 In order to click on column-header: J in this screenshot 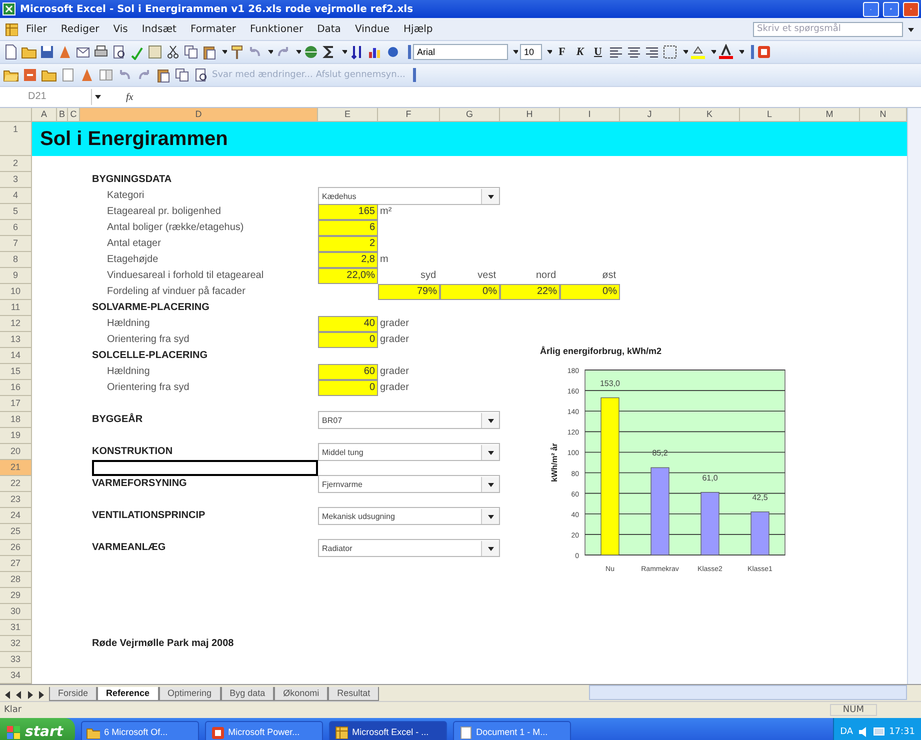, I will do `click(650, 115)`.